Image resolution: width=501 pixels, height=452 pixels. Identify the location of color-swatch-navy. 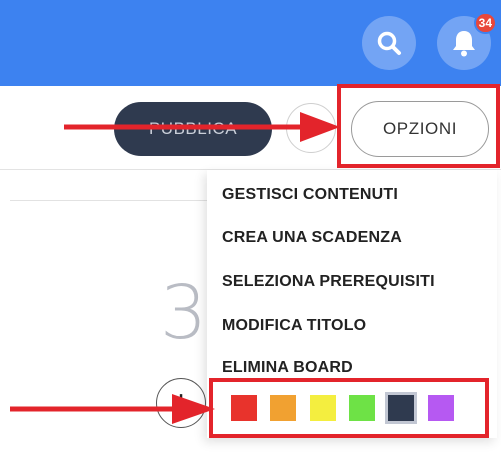
(401, 408).